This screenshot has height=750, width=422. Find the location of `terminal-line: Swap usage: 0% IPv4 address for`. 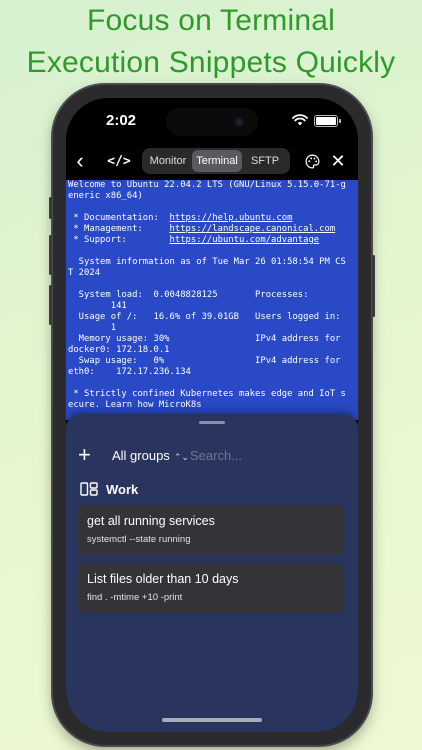

terminal-line: Swap usage: 0% IPv4 address for is located at coordinates (204, 361).